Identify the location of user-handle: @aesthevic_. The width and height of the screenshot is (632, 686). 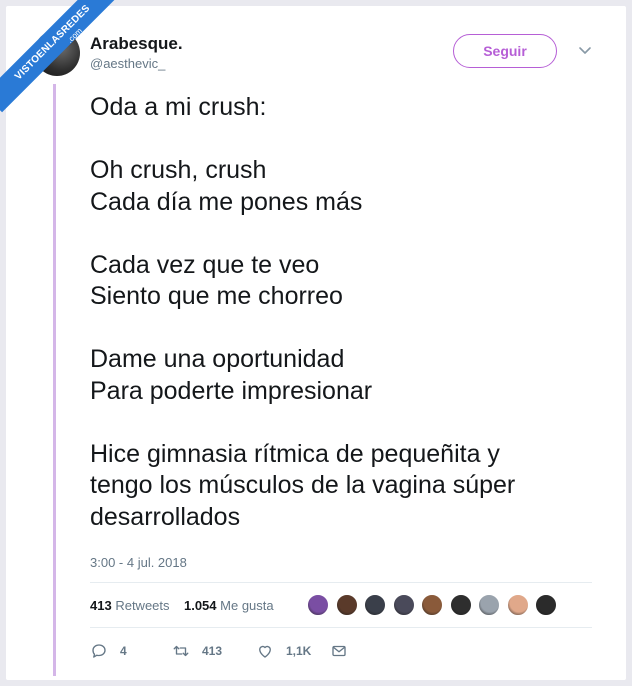
(127, 63).